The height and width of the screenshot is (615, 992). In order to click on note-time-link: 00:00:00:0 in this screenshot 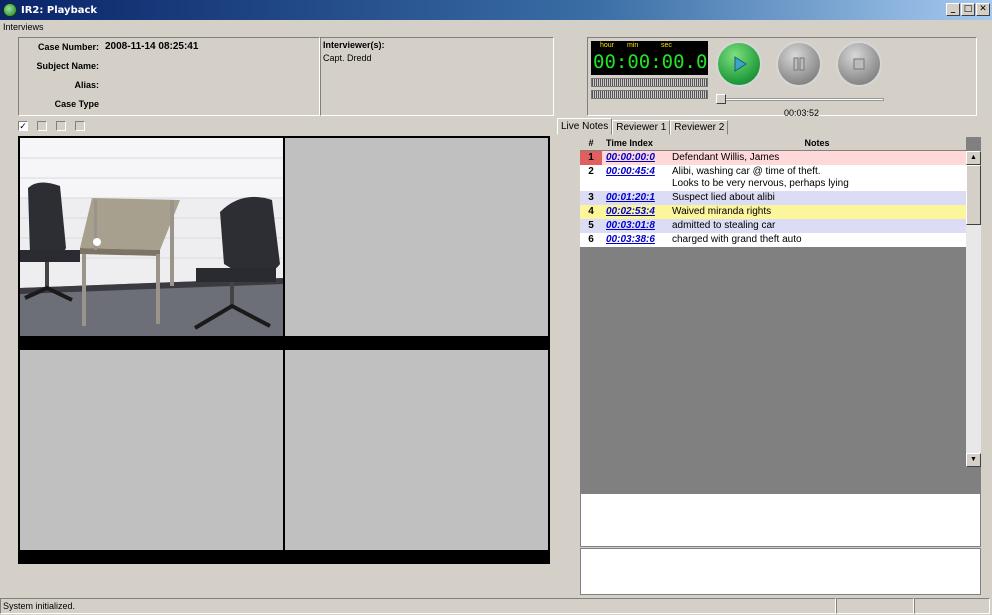, I will do `click(635, 158)`.